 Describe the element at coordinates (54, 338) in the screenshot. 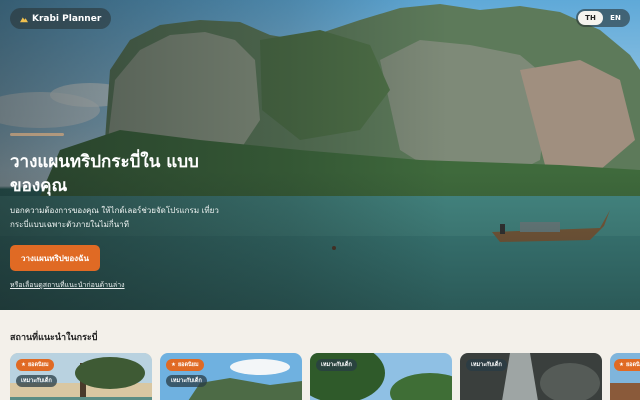

I see `section-title: สถานที่แนะนำในกระบี่` at that location.